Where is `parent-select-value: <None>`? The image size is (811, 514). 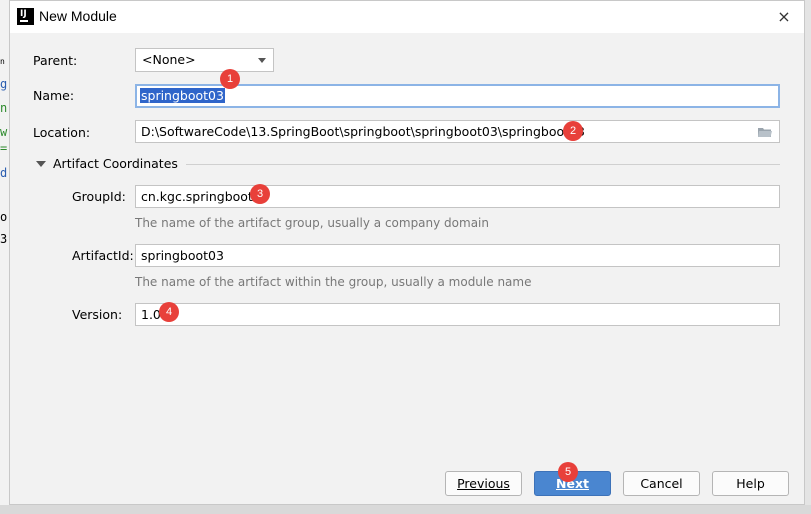 parent-select-value: <None> is located at coordinates (169, 59).